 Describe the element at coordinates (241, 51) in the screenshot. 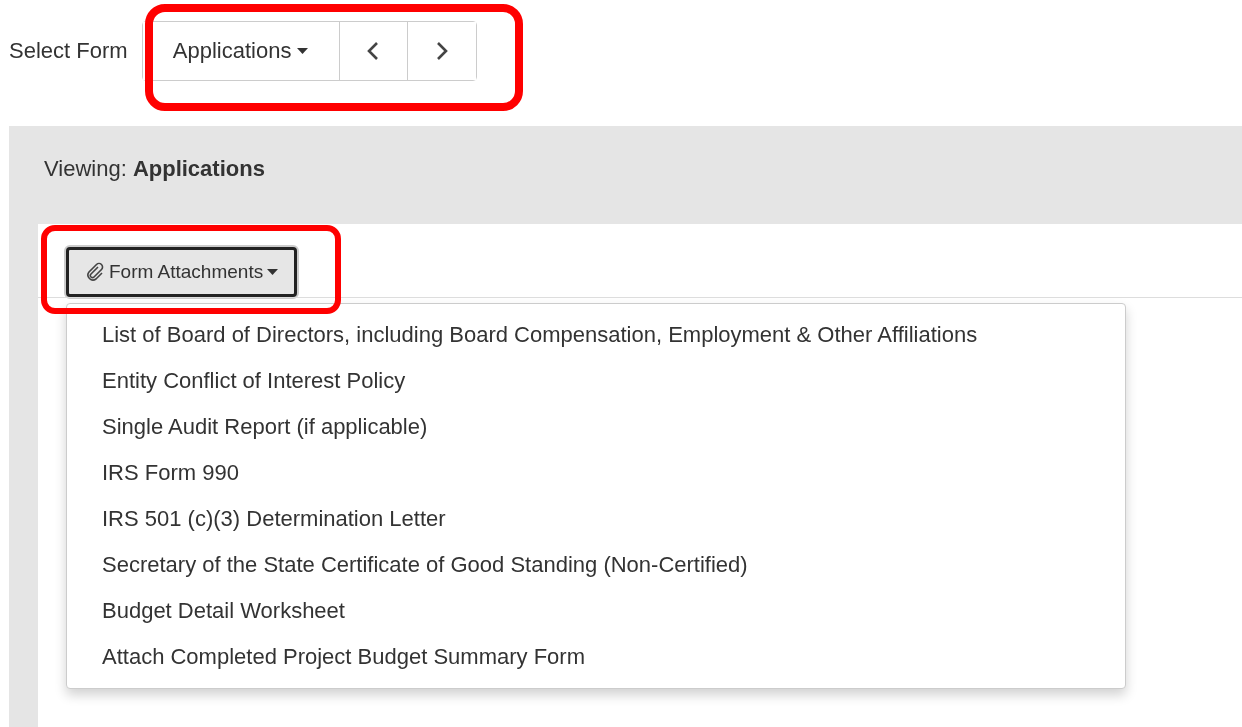

I see `form-dropdown: Applications` at that location.